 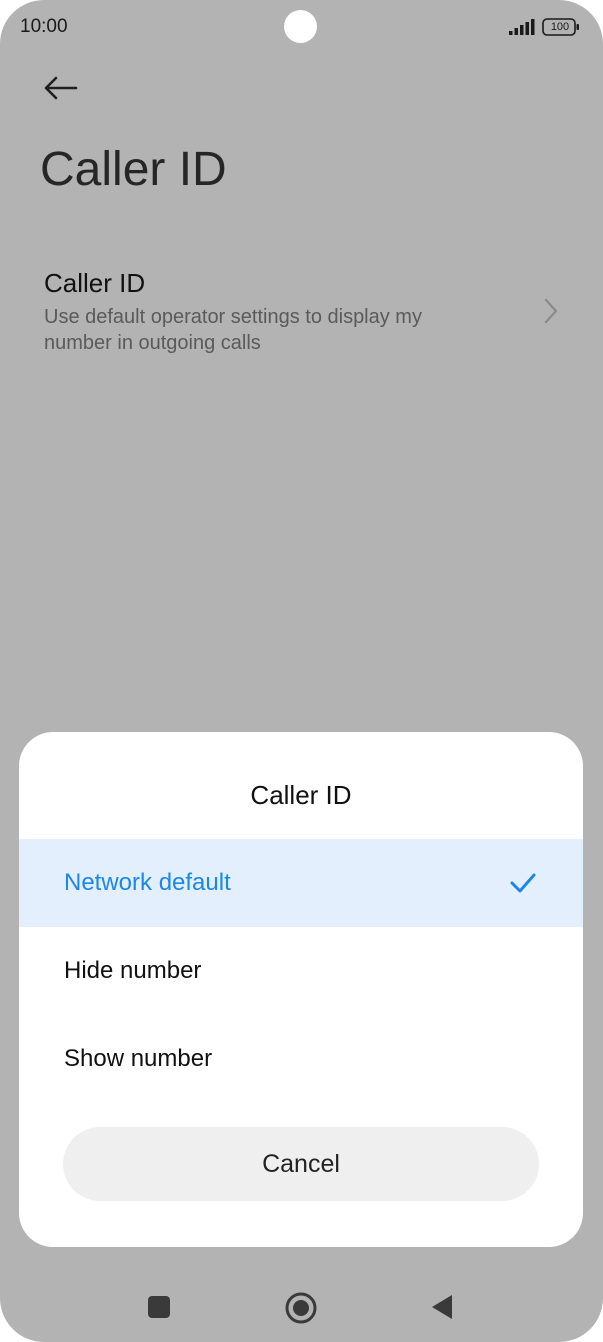 I want to click on cancel-button: Cancel, so click(x=301, y=1164).